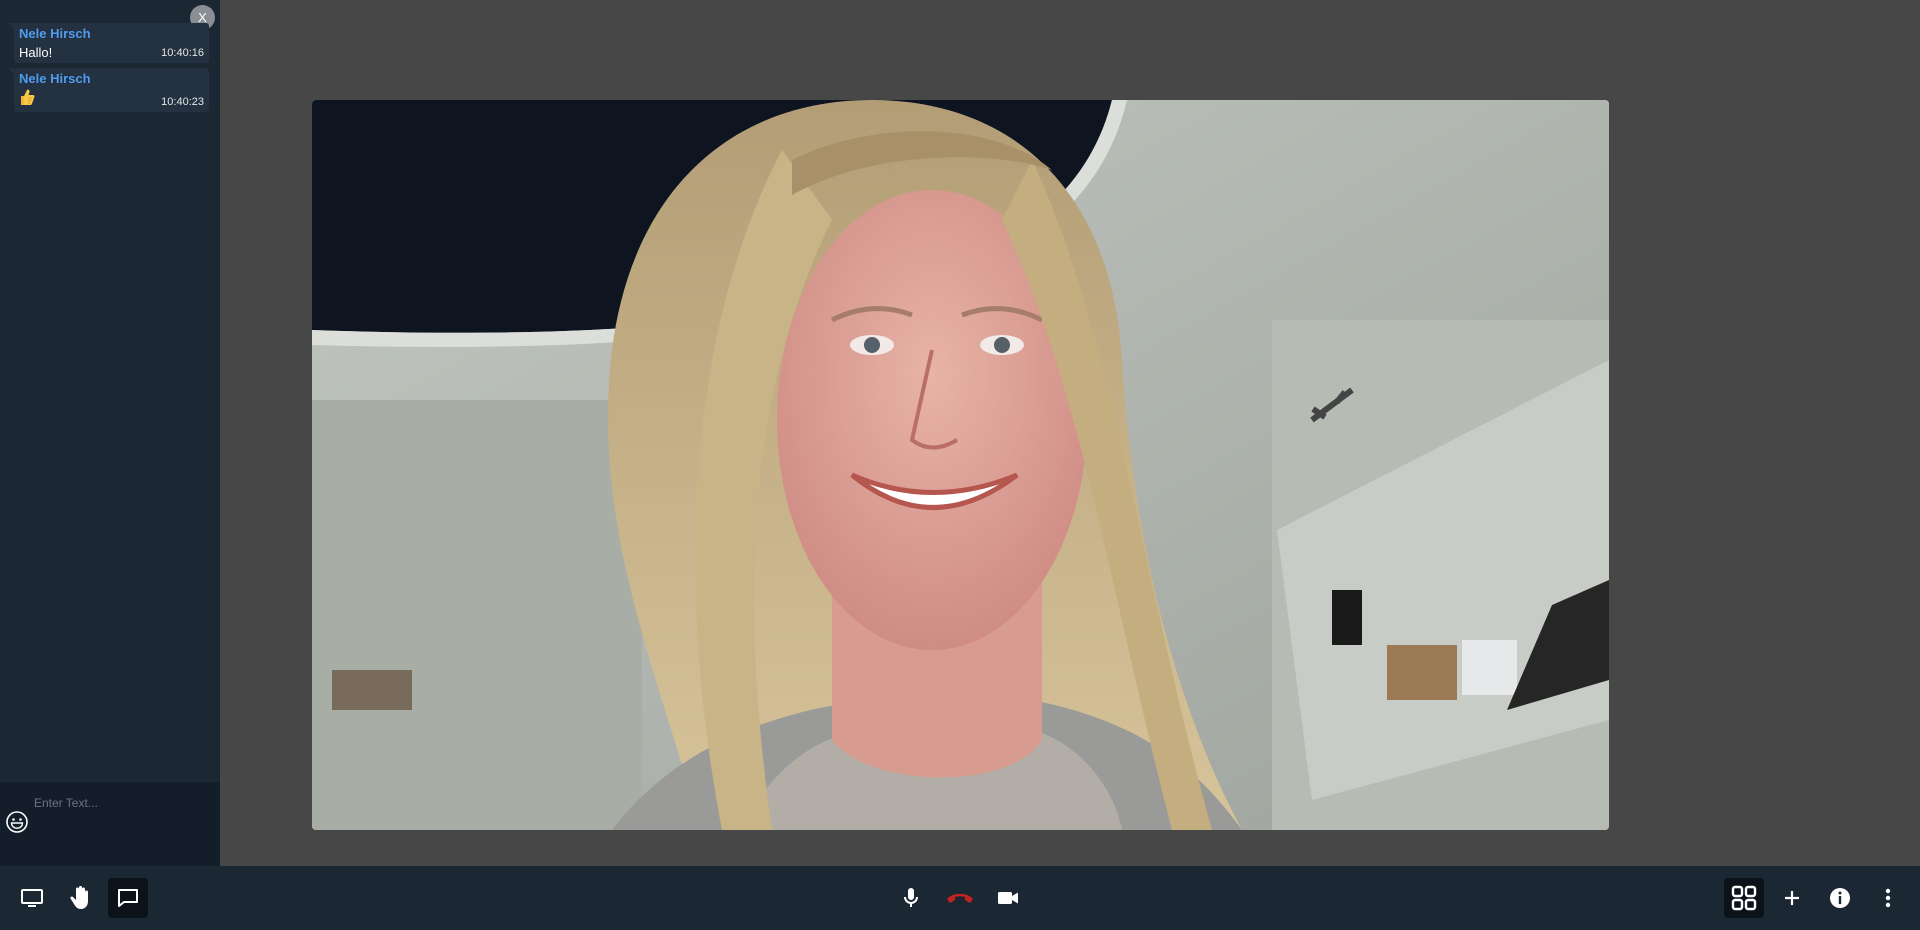 This screenshot has height=930, width=1920. I want to click on chat-message: Nele Hirsch Hallo! 10:40:16, so click(108, 43).